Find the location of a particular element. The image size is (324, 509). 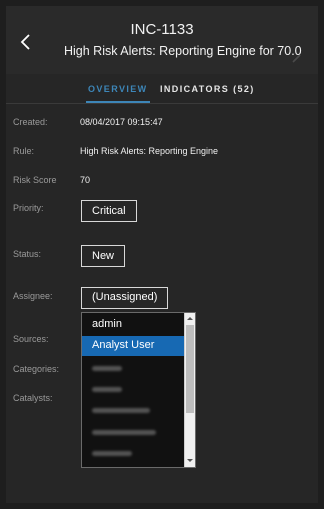

scroll-up-arrow-icon is located at coordinates (190, 319).